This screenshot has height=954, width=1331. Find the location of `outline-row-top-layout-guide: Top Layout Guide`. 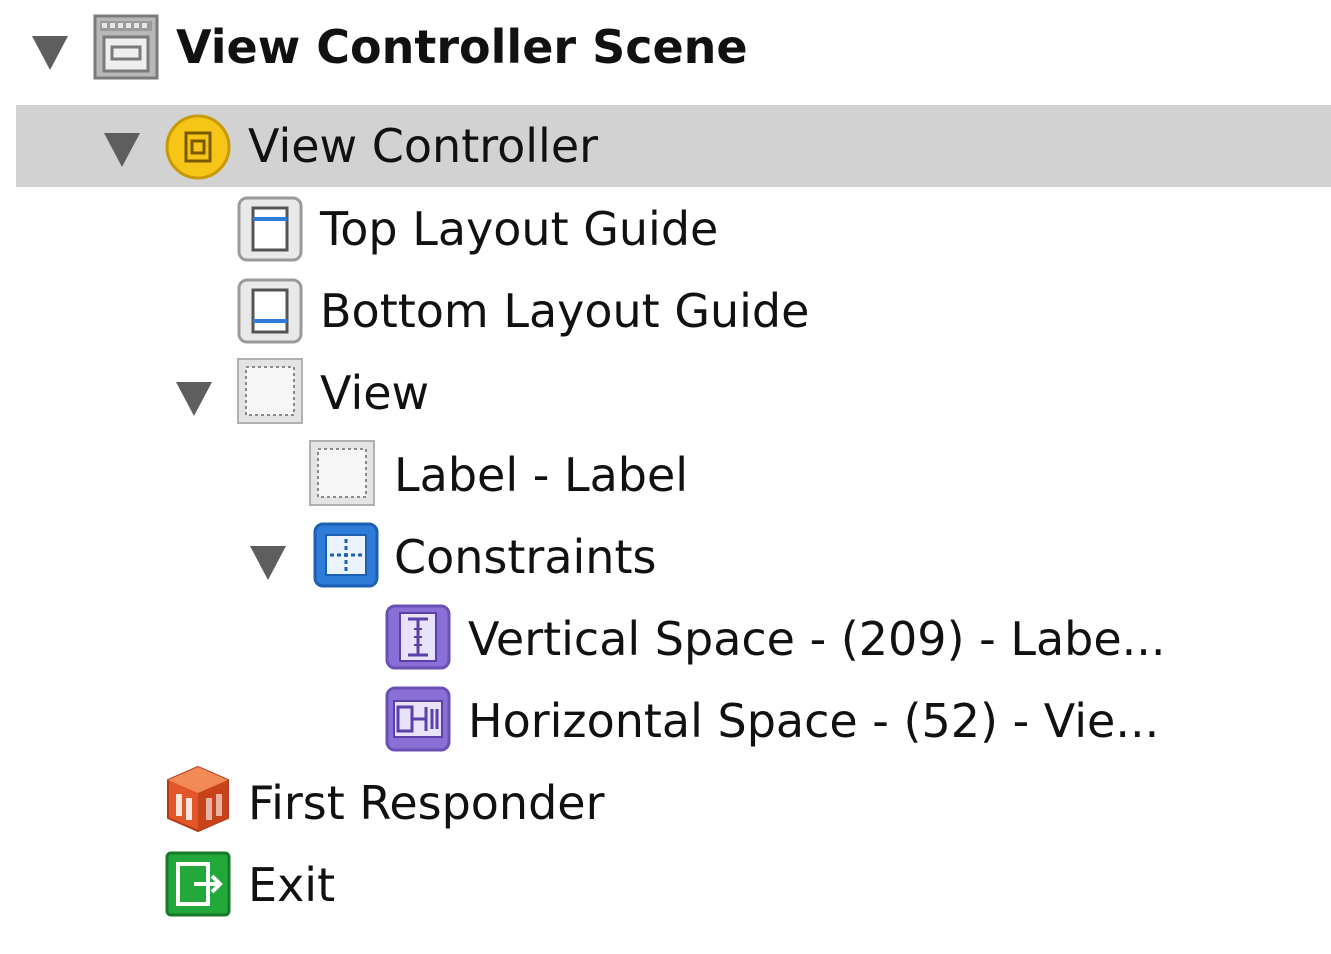

outline-row-top-layout-guide: Top Layout Guide is located at coordinates (665, 229).